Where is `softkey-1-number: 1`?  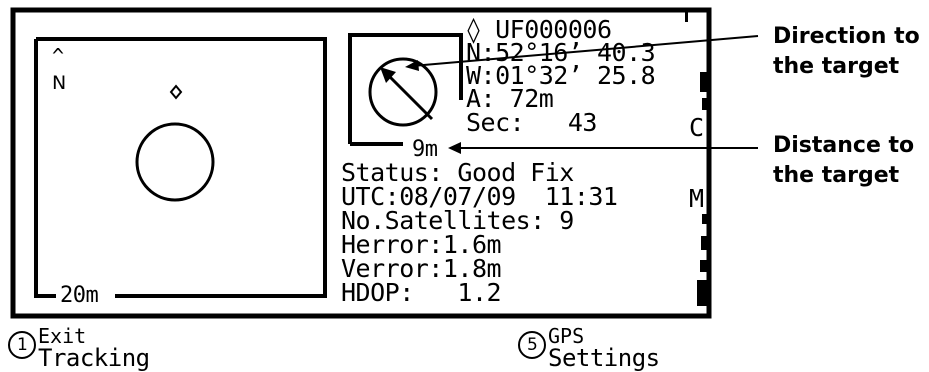 softkey-1-number: 1 is located at coordinates (22, 345).